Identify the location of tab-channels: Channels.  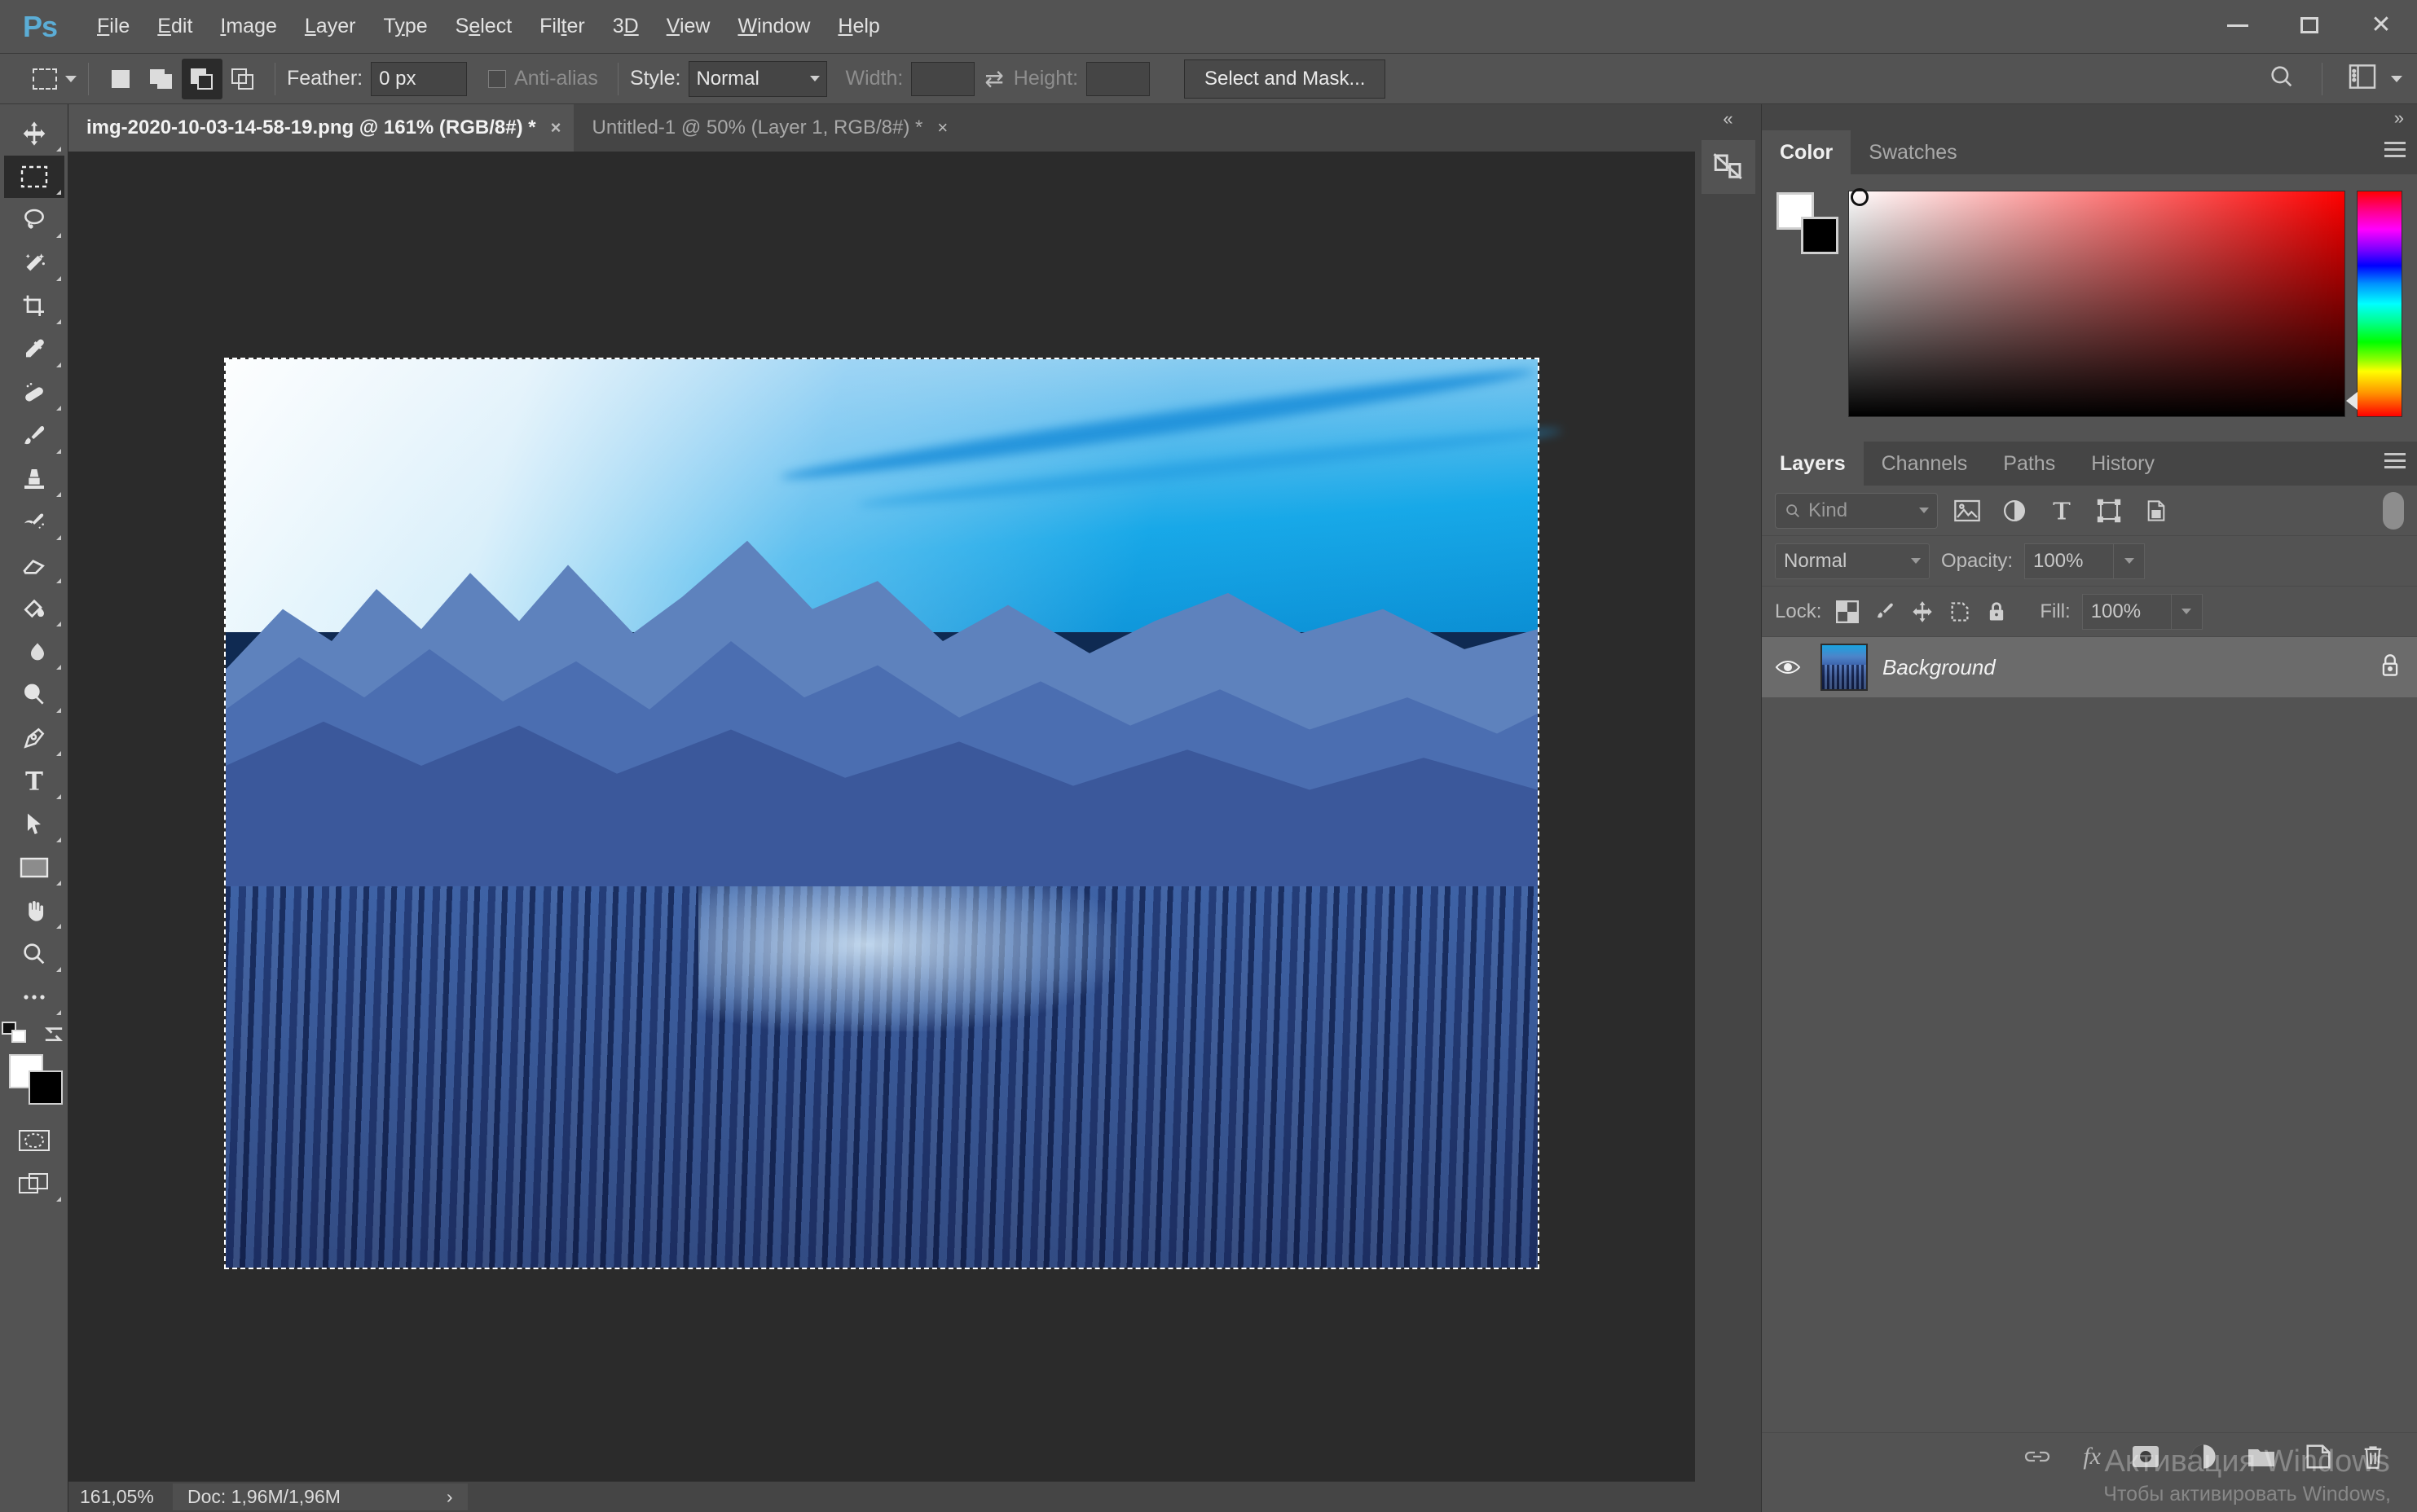
(1925, 464).